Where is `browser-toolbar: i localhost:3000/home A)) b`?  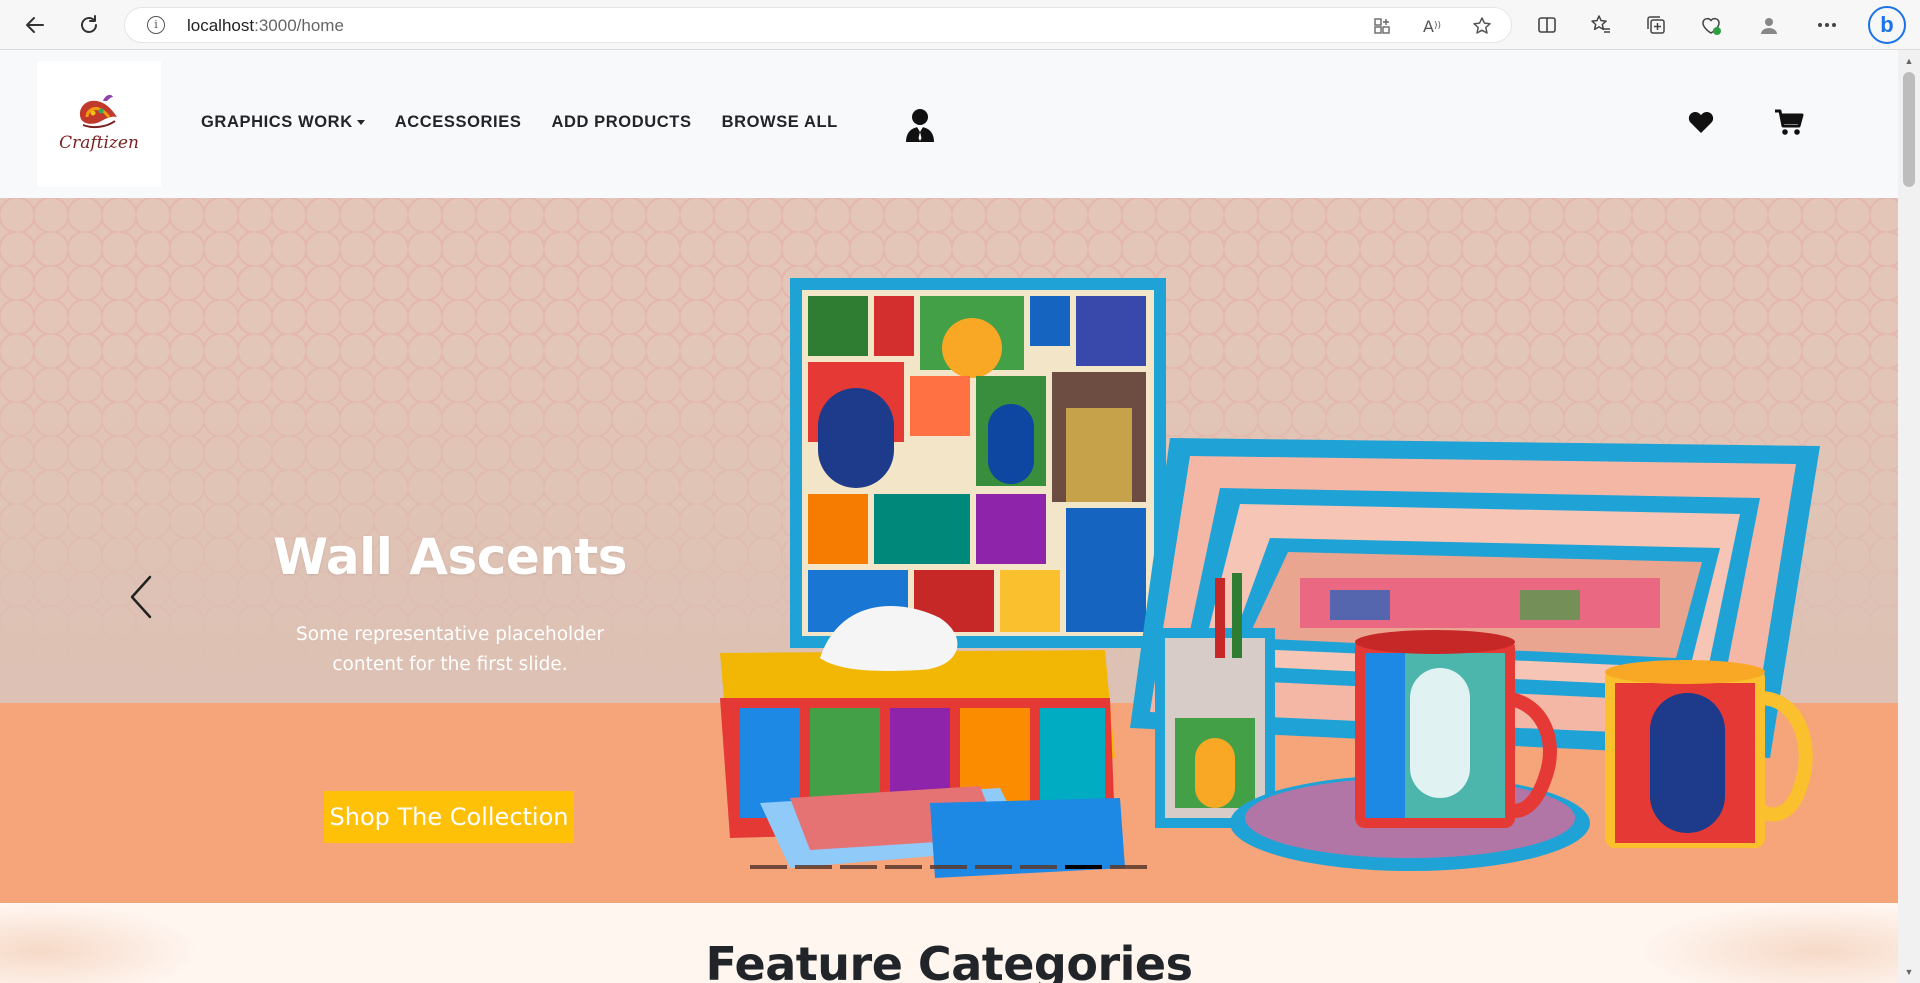
browser-toolbar: i localhost:3000/home A)) b is located at coordinates (960, 25).